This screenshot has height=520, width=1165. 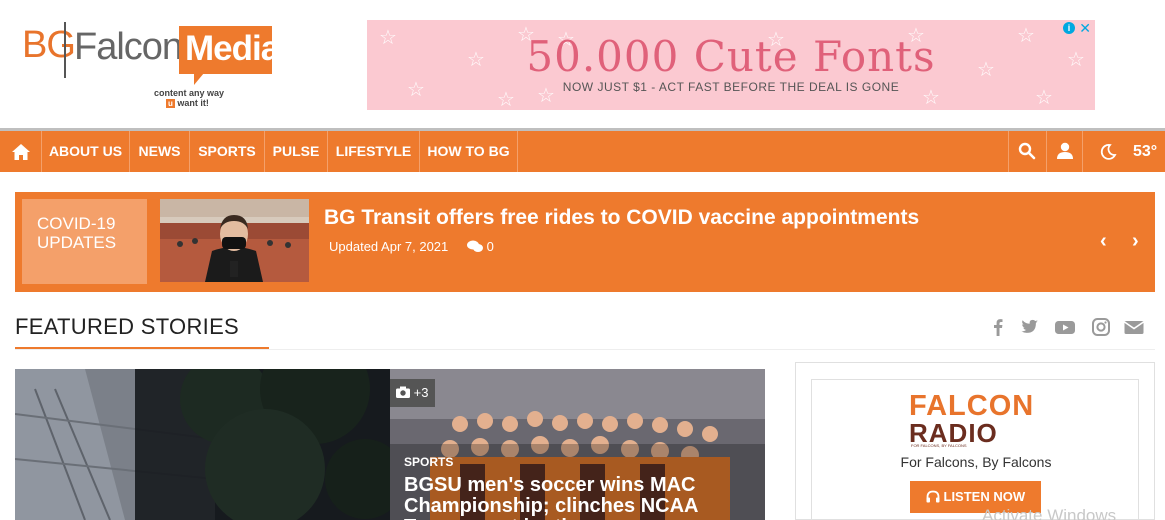 I want to click on user-icon, so click(x=1065, y=150).